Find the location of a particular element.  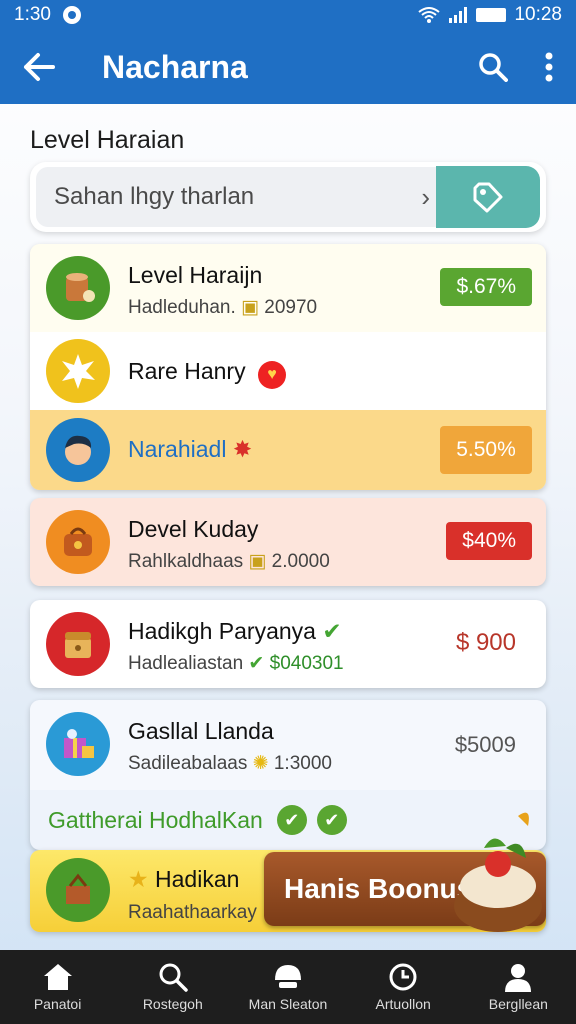

chest-icon is located at coordinates (78, 644).